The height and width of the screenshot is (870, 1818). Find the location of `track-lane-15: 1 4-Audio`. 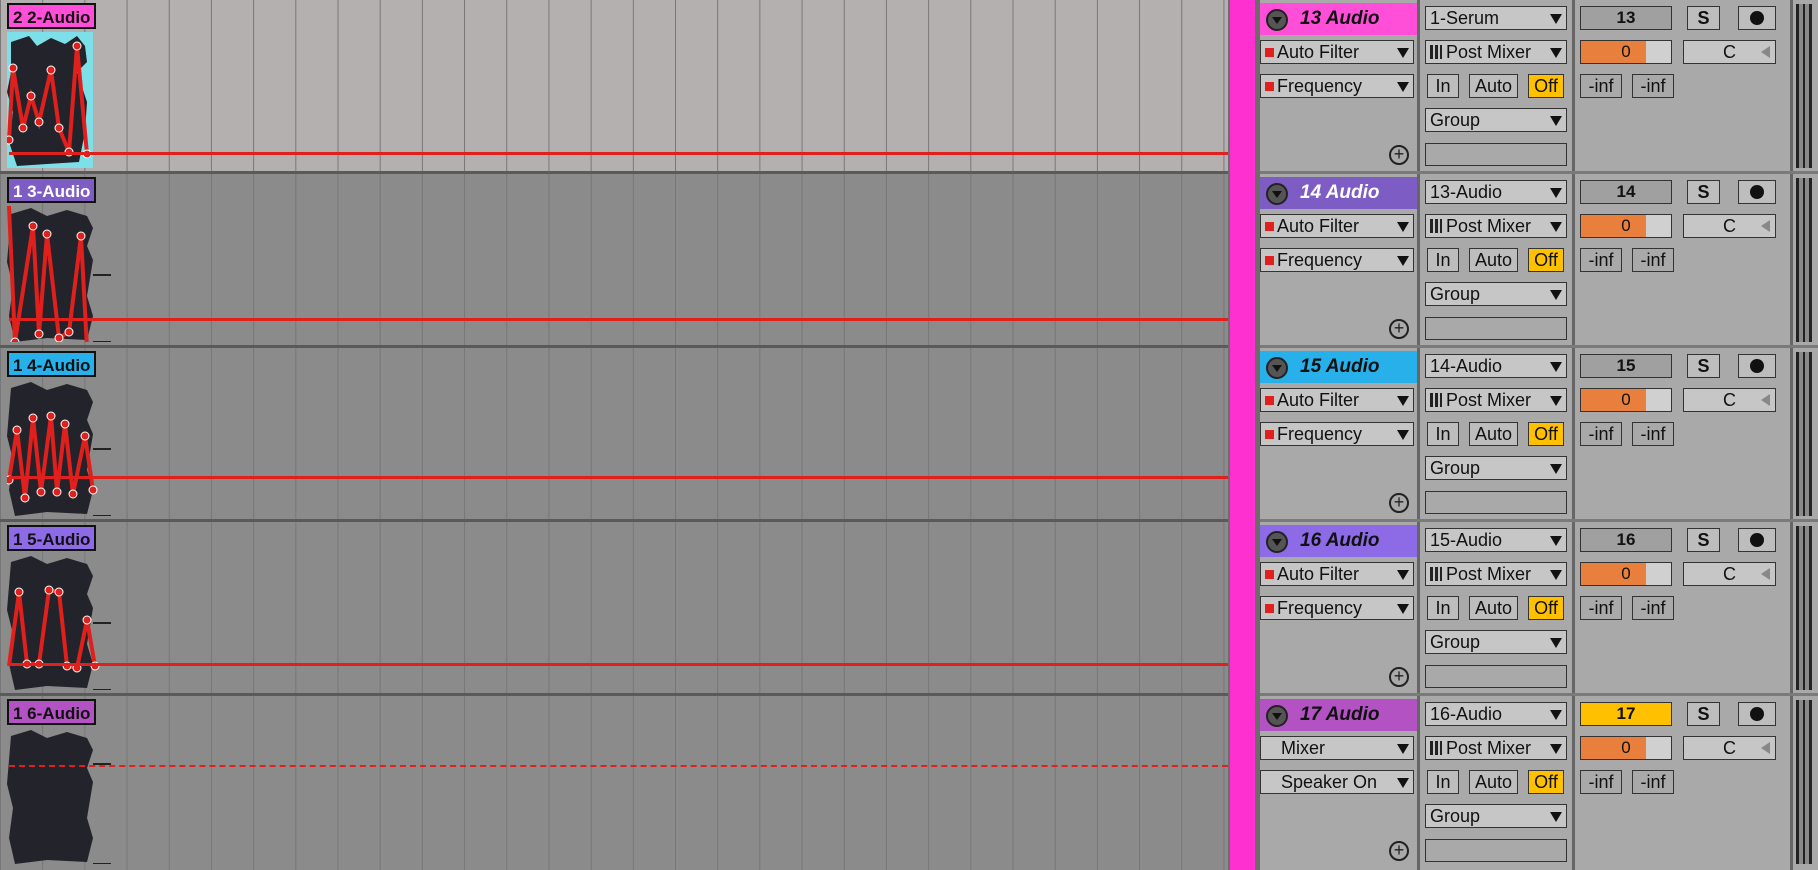

track-lane-15: 1 4-Audio is located at coordinates (614, 435).